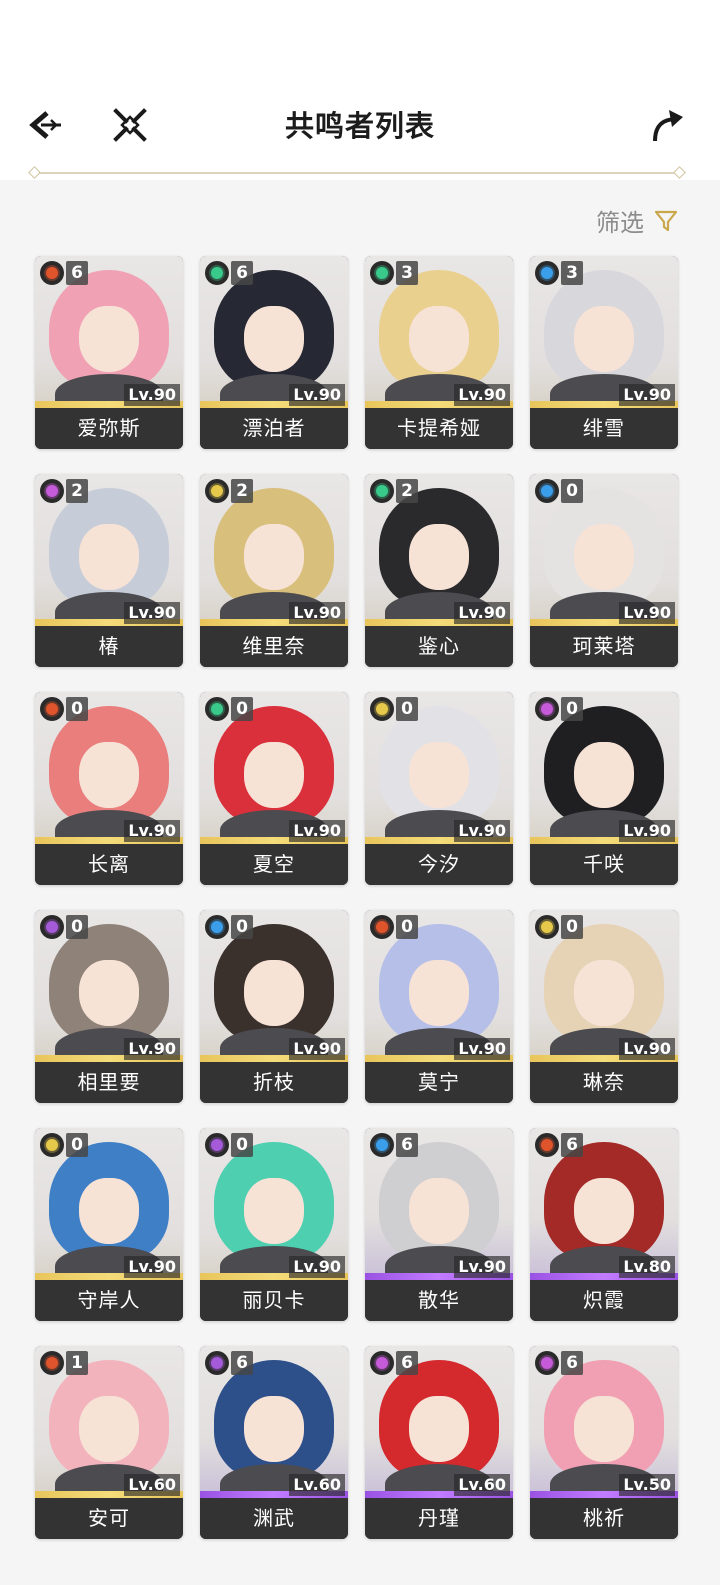  What do you see at coordinates (382, 1145) in the screenshot?
I see `glacio-element-icon` at bounding box center [382, 1145].